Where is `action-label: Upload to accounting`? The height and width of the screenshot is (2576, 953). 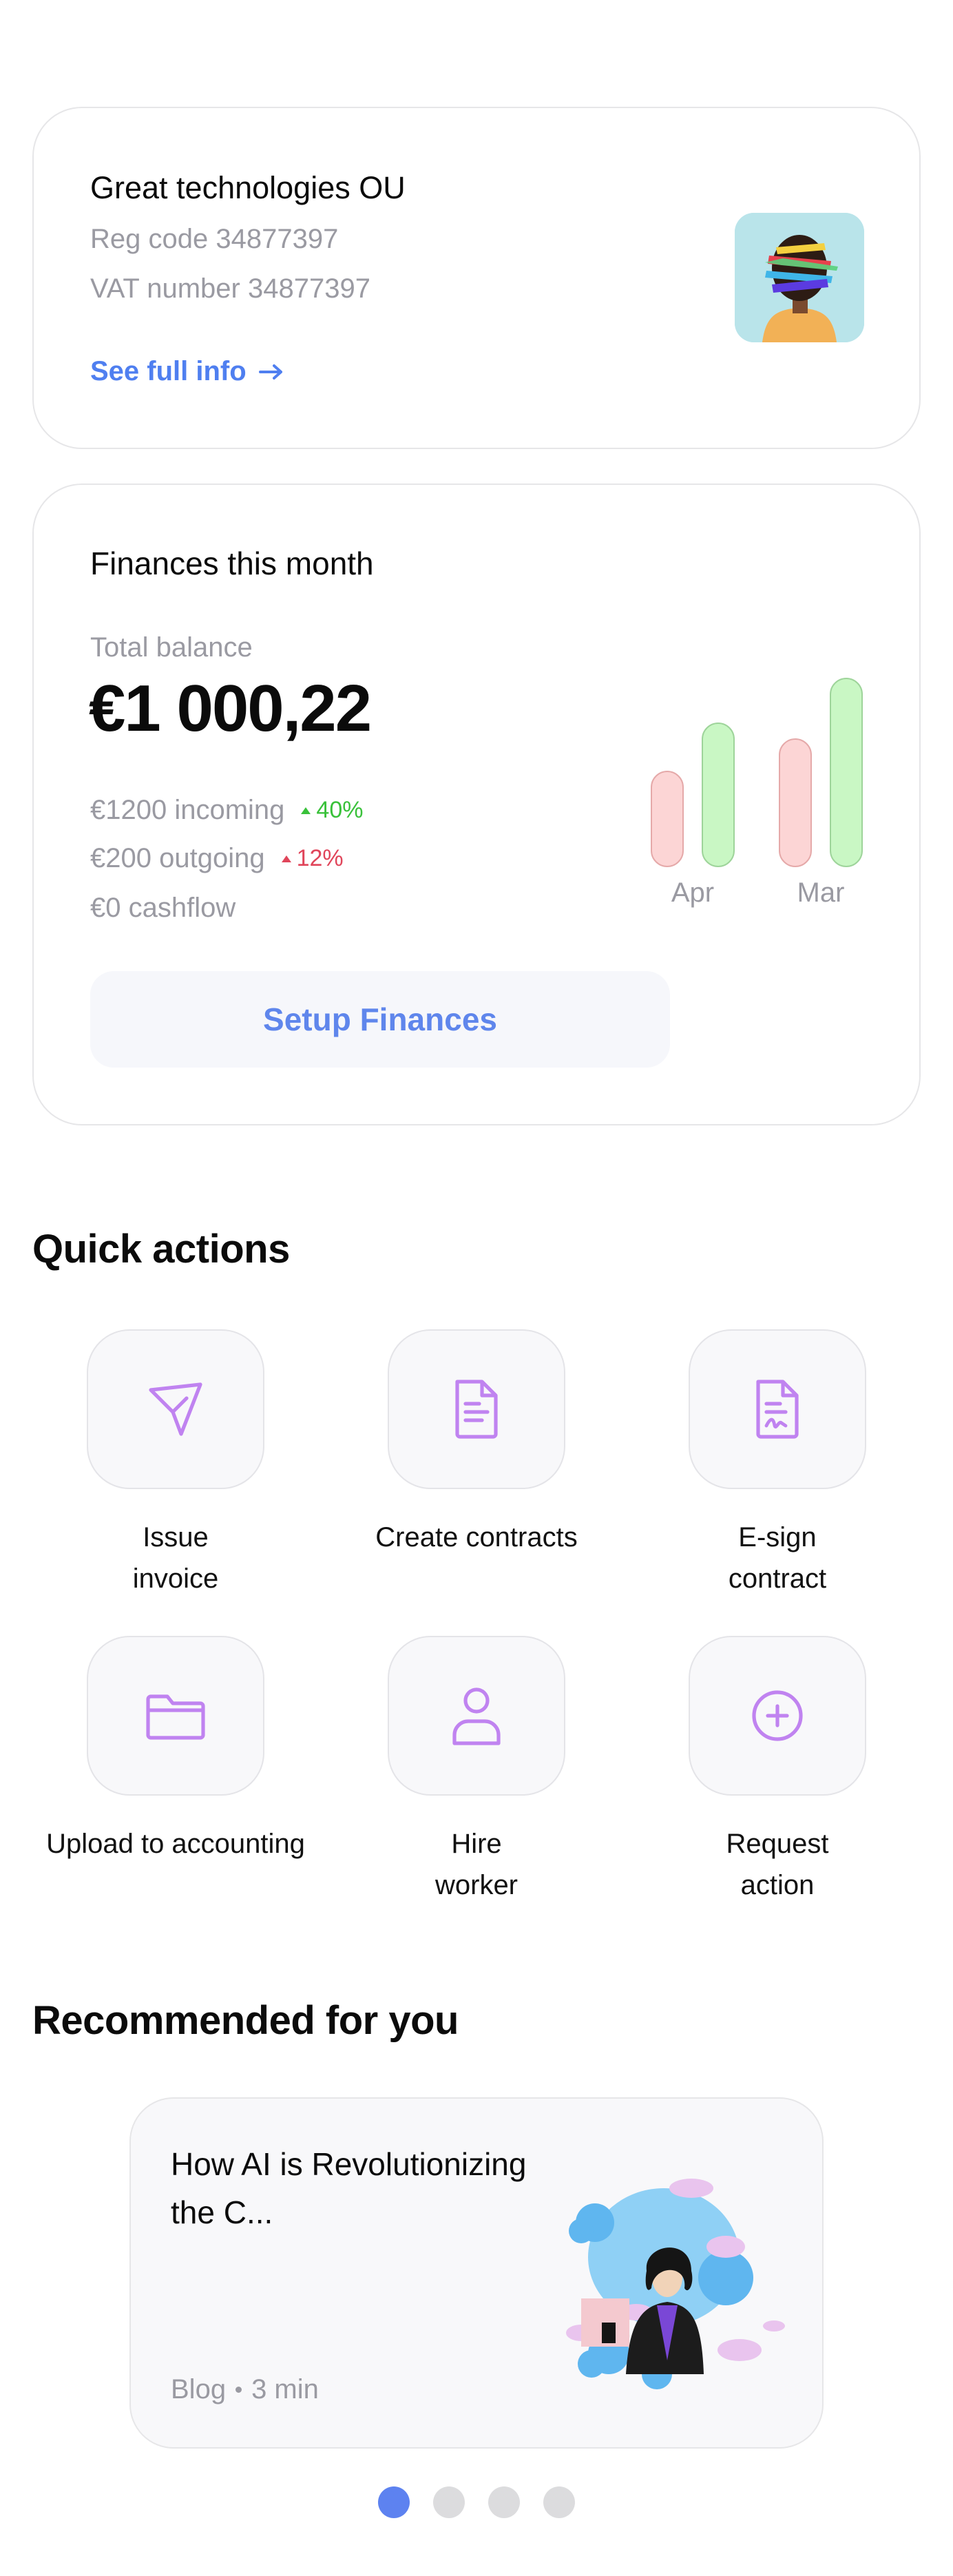
action-label: Upload to accounting is located at coordinates (176, 1844).